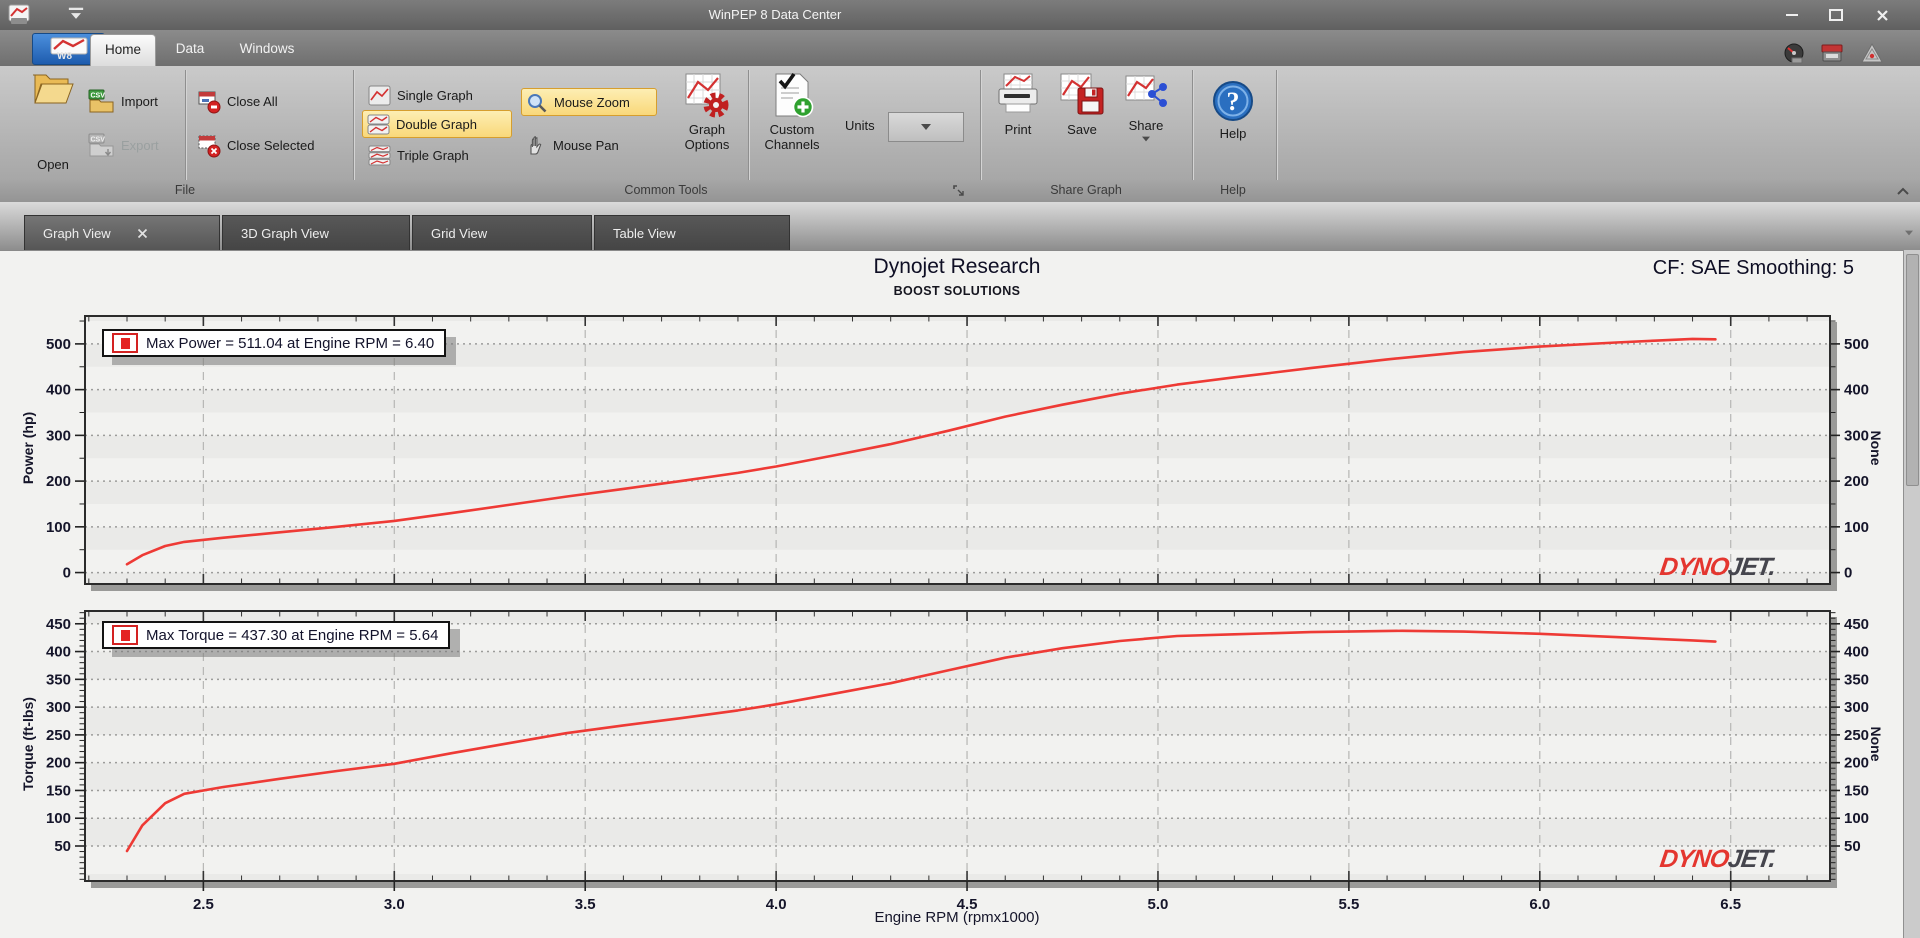 This screenshot has height=938, width=1920. I want to click on dialog-launcher-icon, so click(959, 191).